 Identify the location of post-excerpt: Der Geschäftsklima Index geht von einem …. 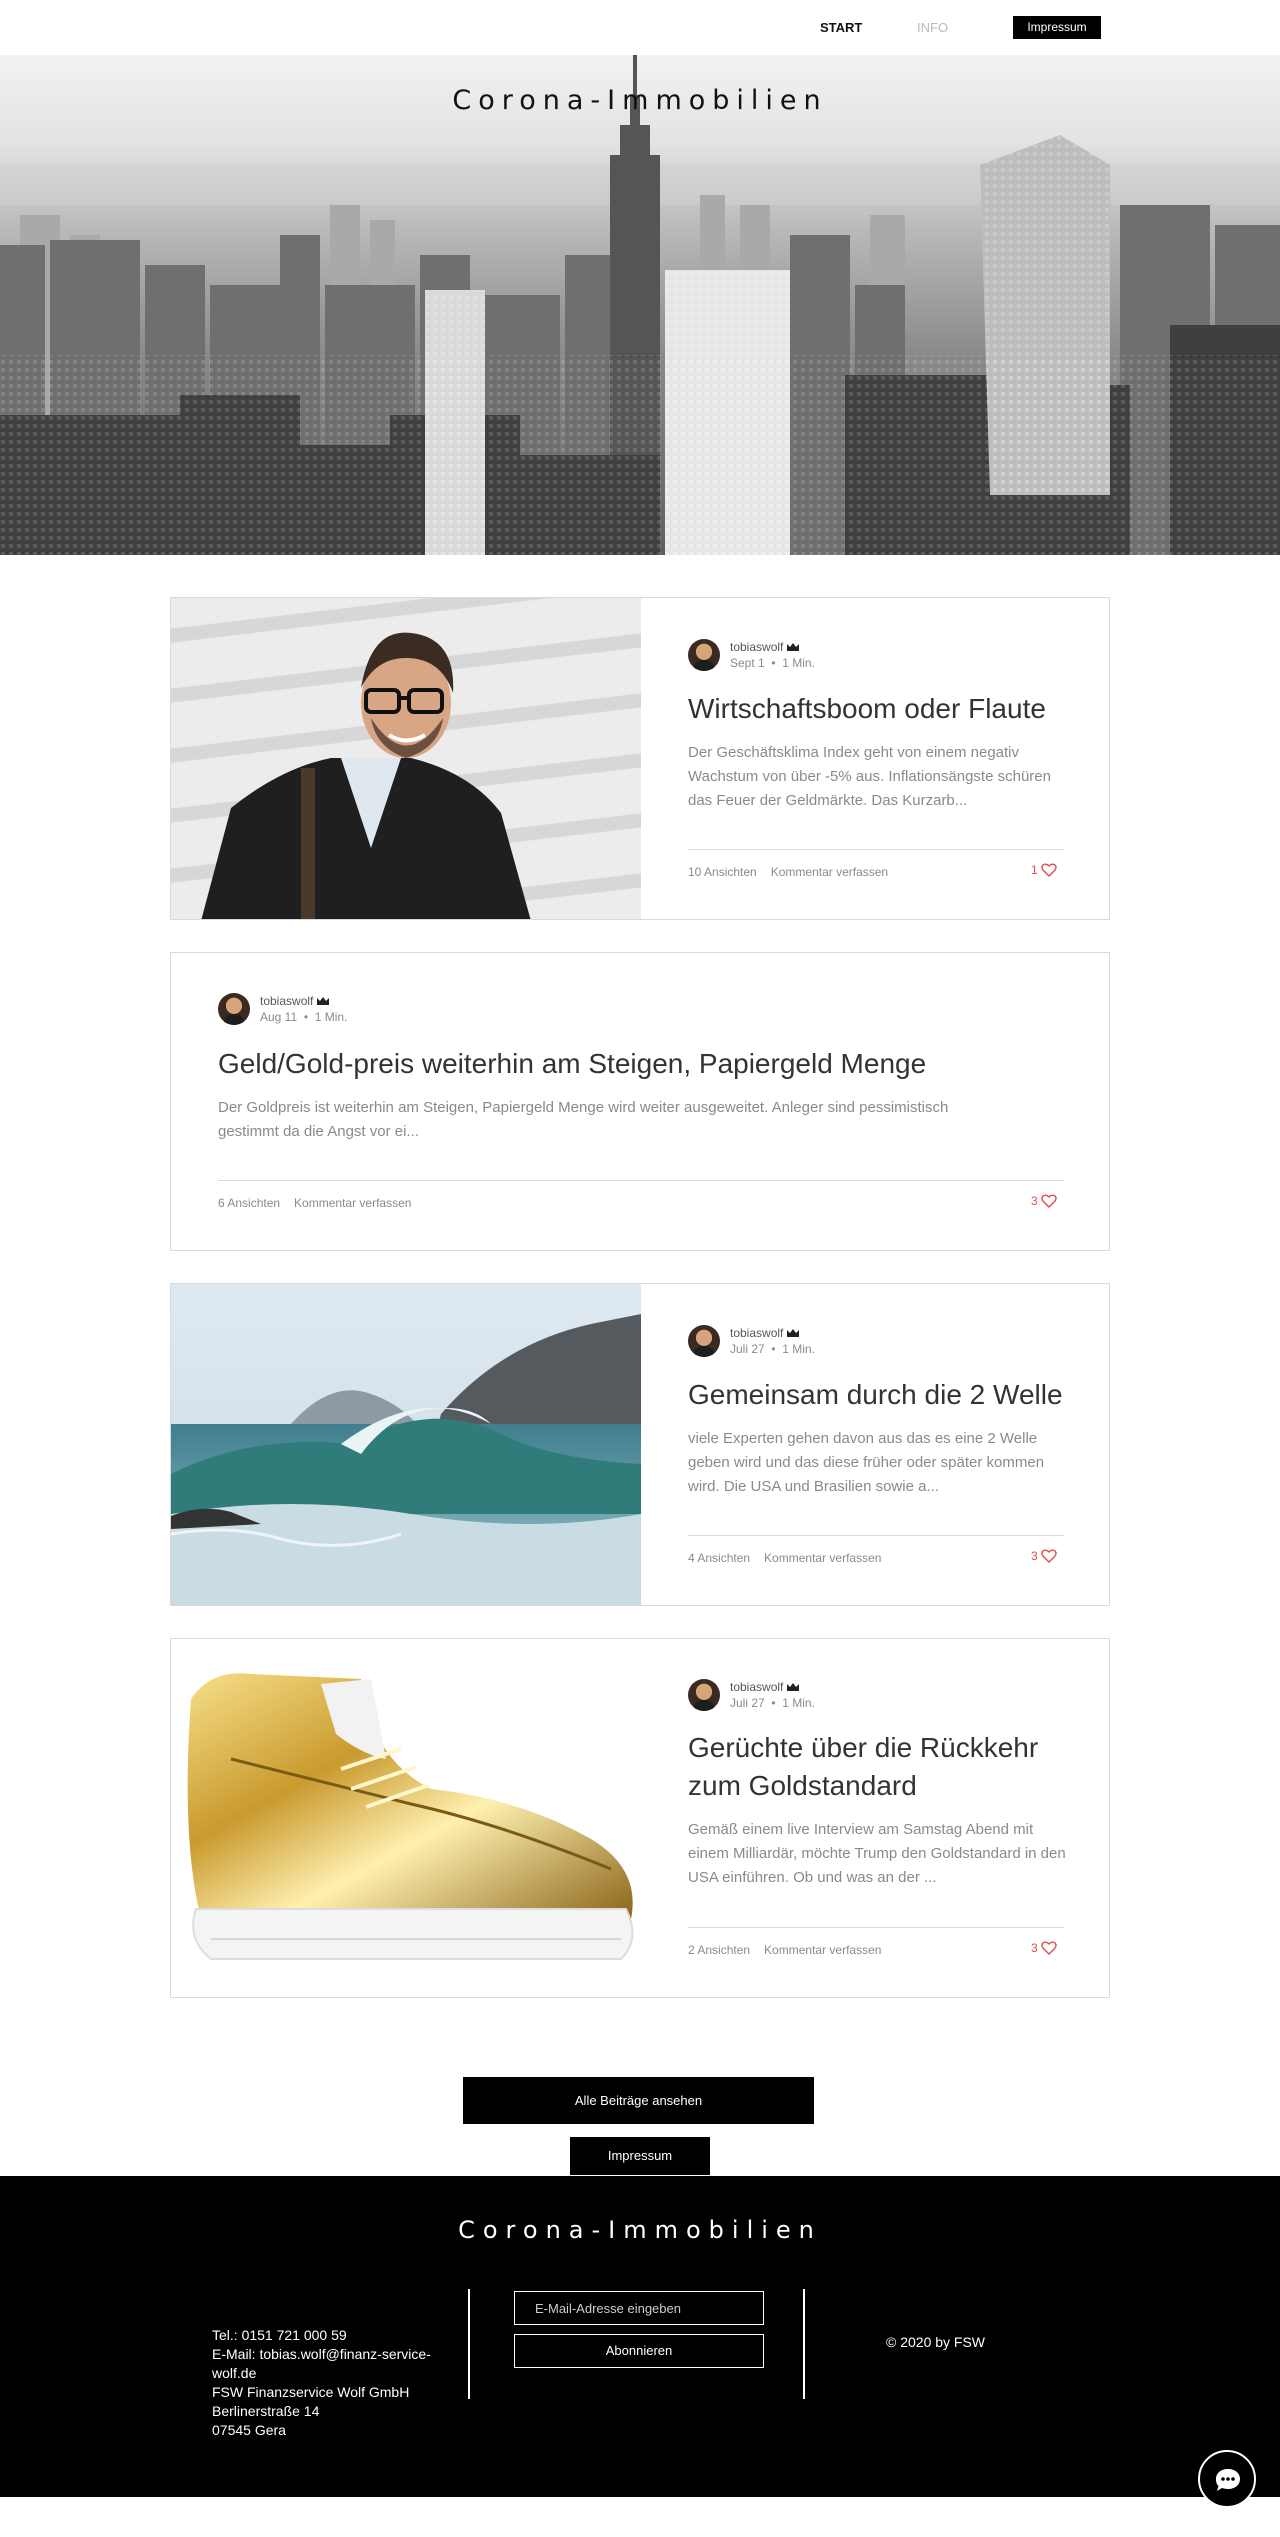
(878, 777).